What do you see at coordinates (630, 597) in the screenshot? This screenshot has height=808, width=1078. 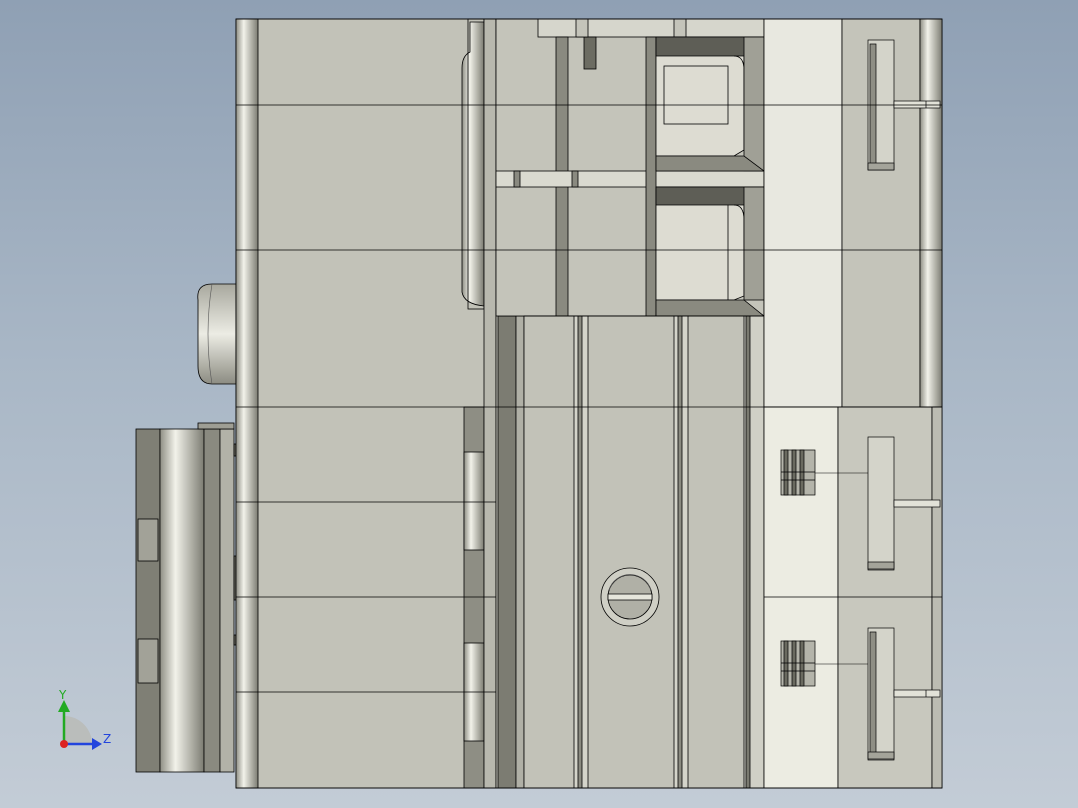 I see `adjust-screw` at bounding box center [630, 597].